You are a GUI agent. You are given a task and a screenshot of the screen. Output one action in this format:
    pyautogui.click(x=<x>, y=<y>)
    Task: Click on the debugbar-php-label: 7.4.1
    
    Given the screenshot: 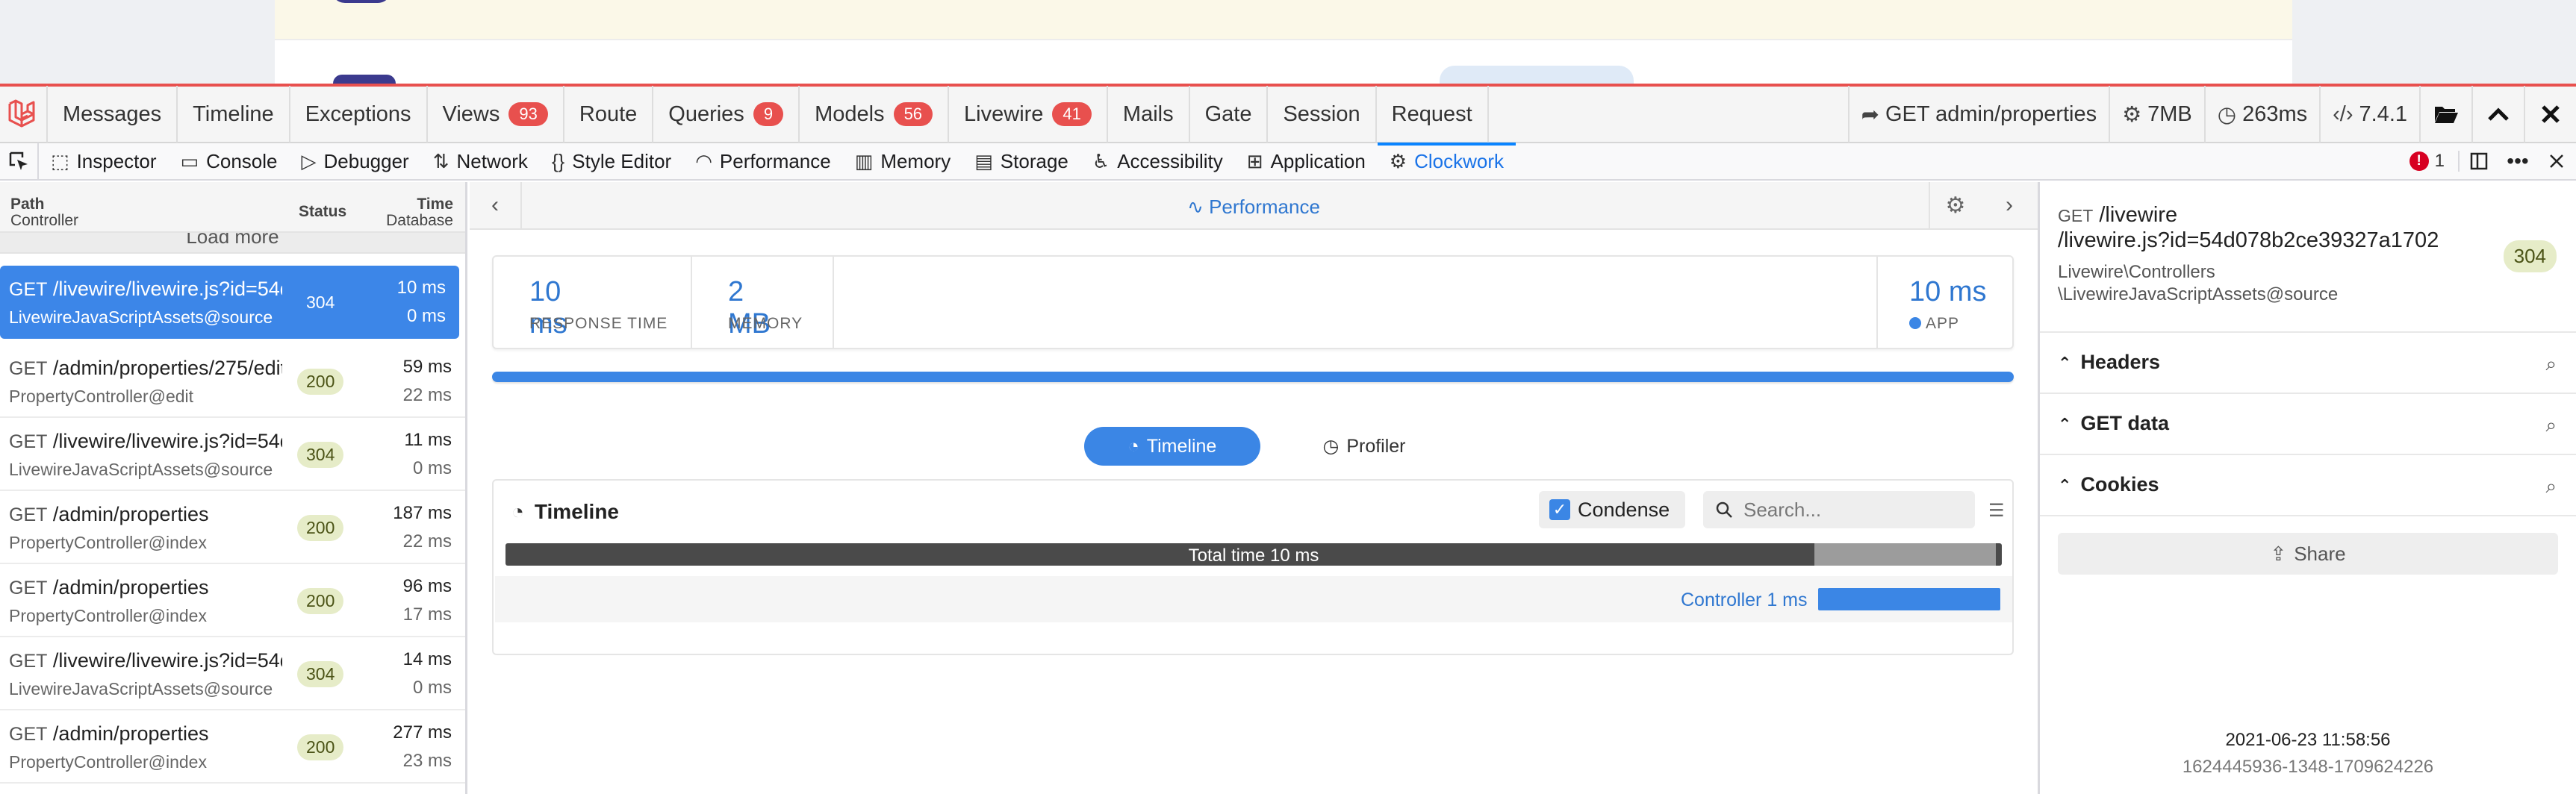 What is the action you would take?
    pyautogui.click(x=2383, y=113)
    